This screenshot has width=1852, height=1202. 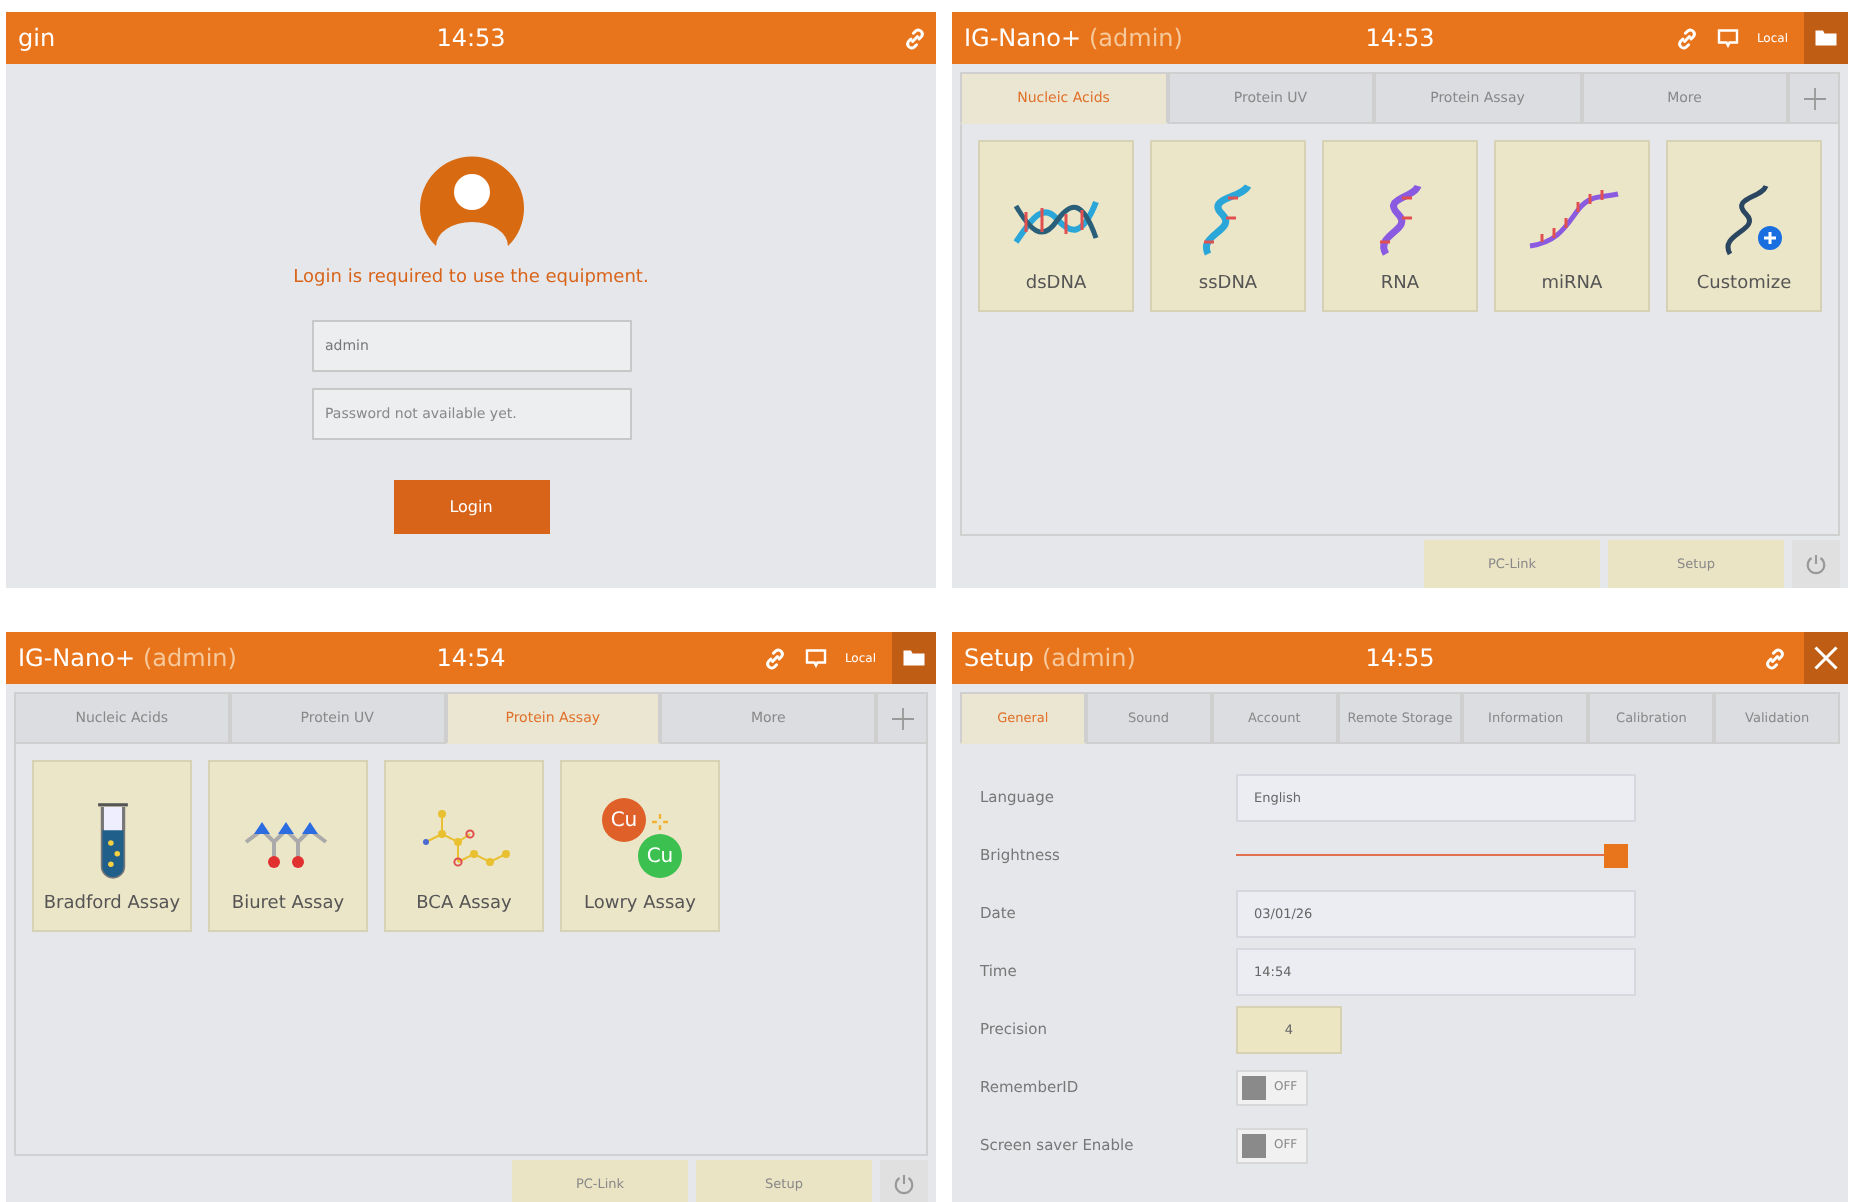 I want to click on assay-tile: ssDNA, so click(x=1228, y=226).